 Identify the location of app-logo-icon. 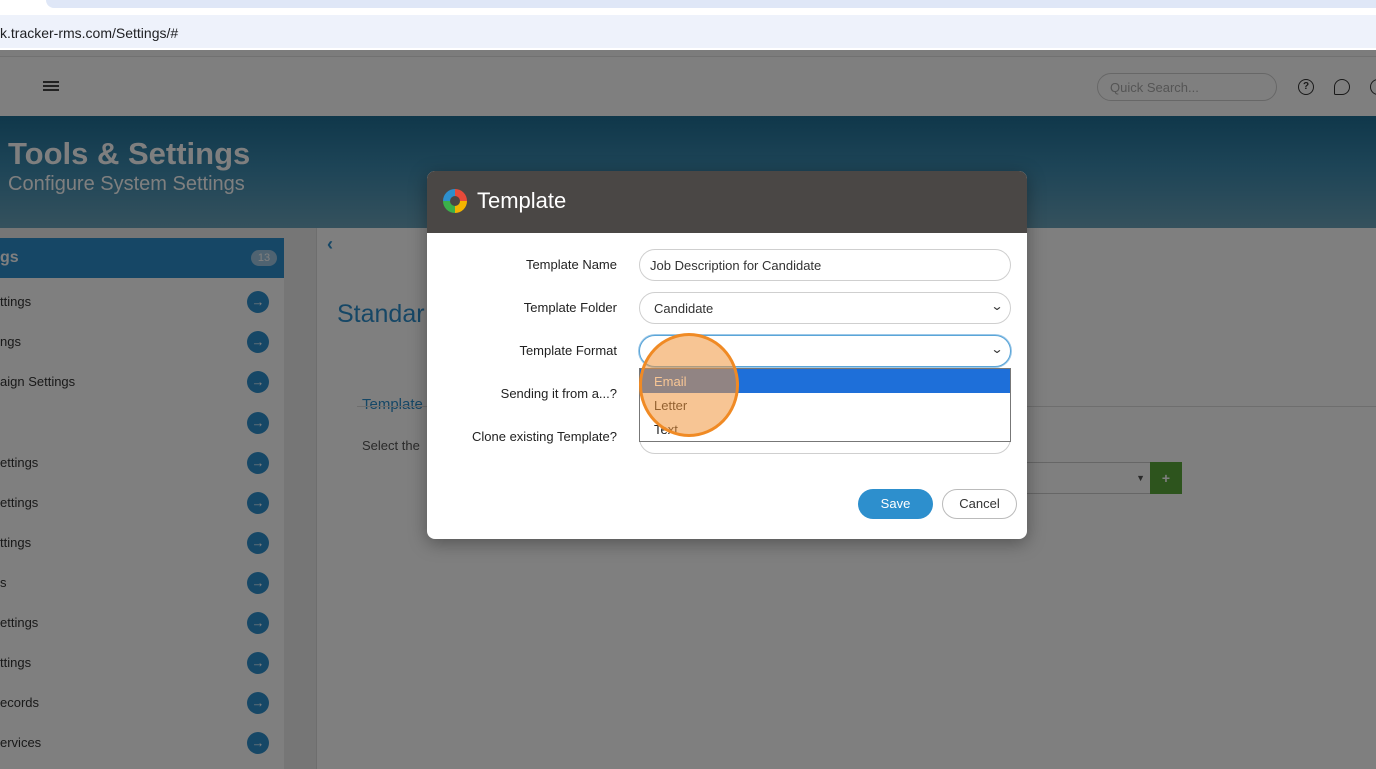
(455, 201).